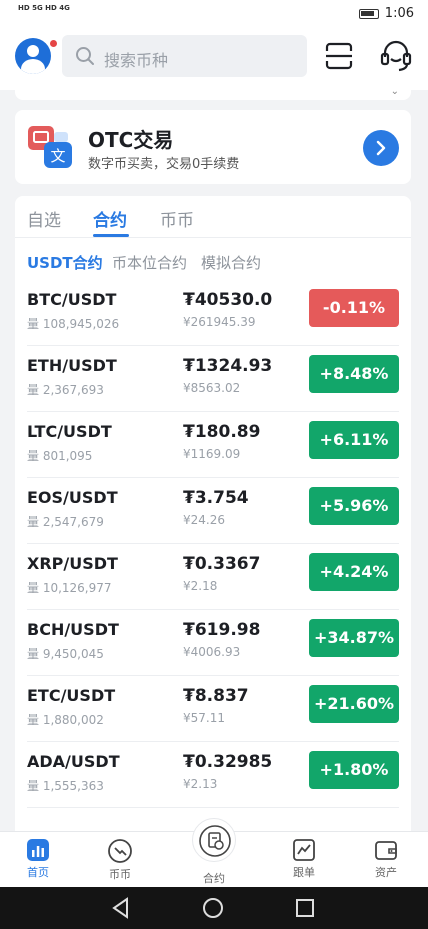  What do you see at coordinates (354, 704) in the screenshot?
I see `change-badge: +21.60%` at bounding box center [354, 704].